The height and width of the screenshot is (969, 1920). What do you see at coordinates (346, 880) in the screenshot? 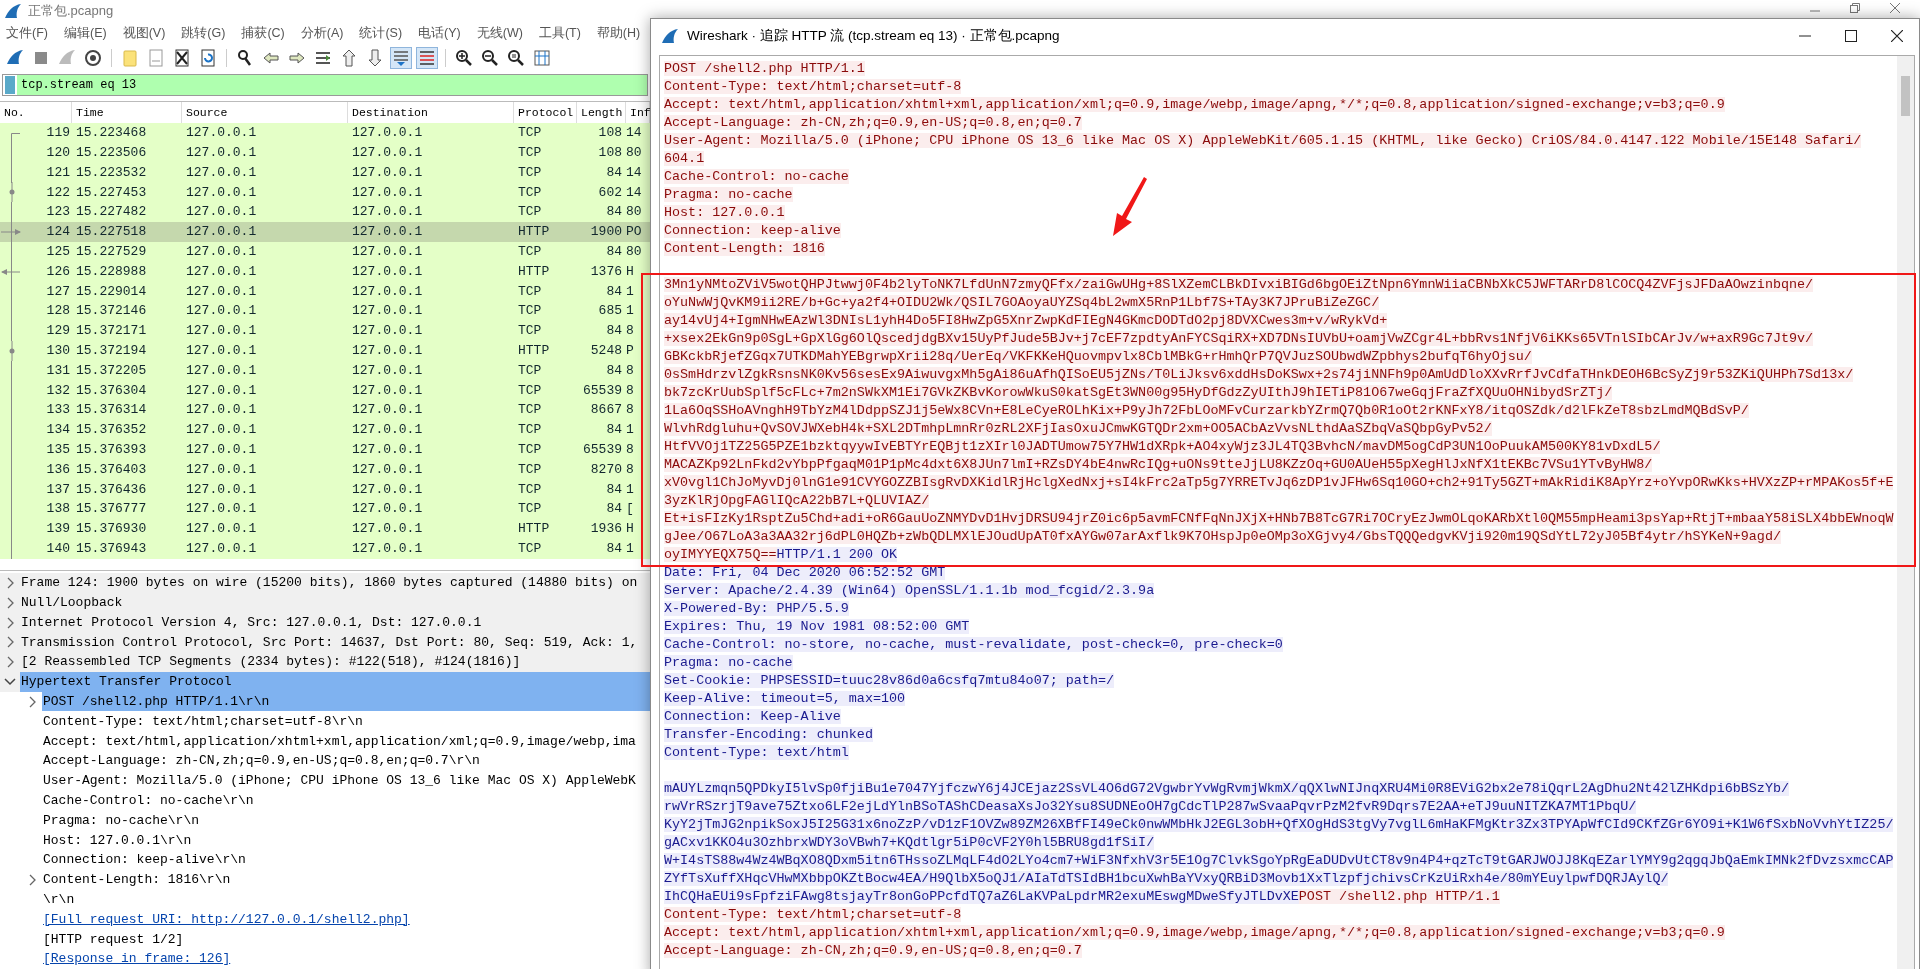
I see `tree-item: Content-Length: 1816\r\n` at bounding box center [346, 880].